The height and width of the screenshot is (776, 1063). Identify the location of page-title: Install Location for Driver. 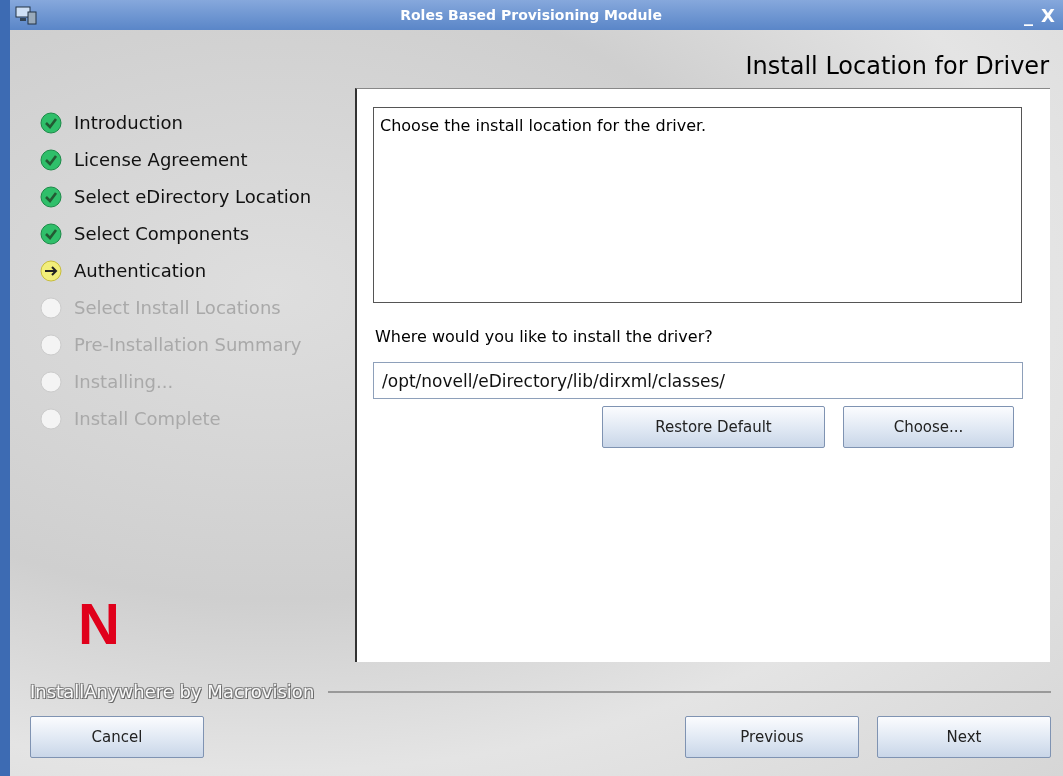
(897, 66).